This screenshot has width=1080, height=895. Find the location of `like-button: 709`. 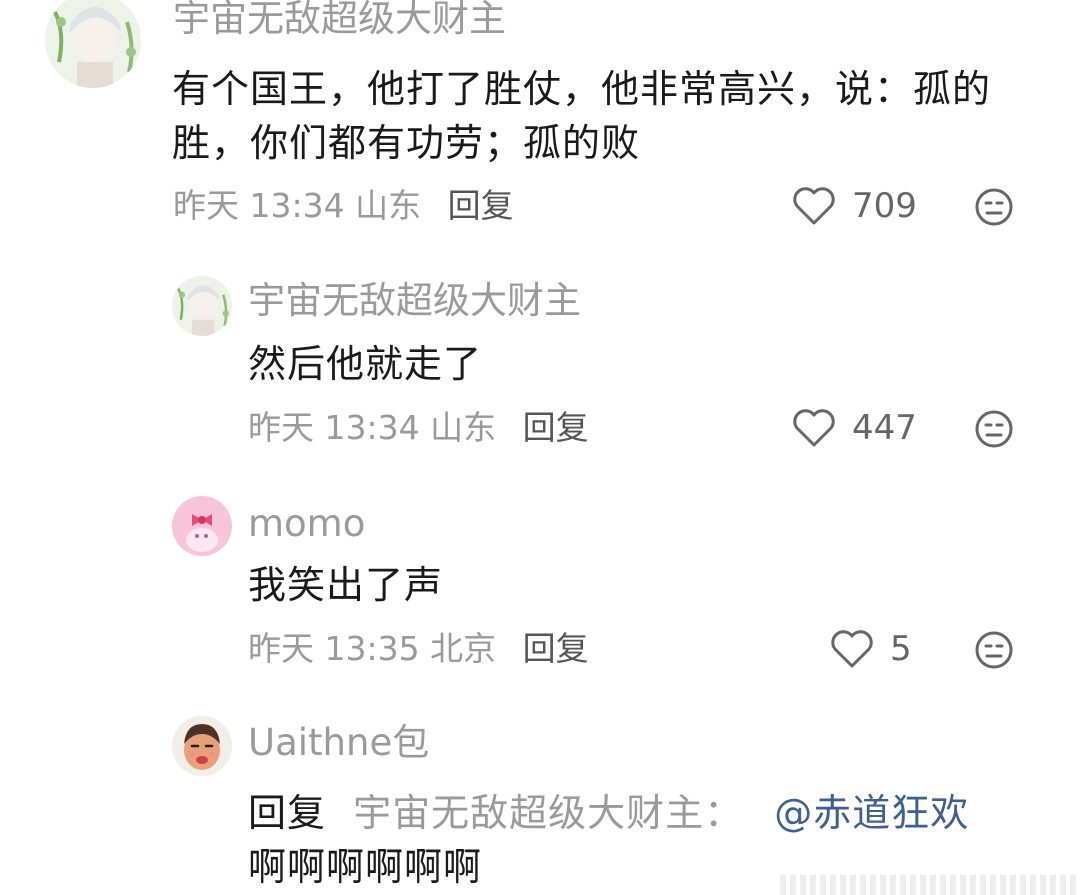

like-button: 709 is located at coordinates (854, 206).